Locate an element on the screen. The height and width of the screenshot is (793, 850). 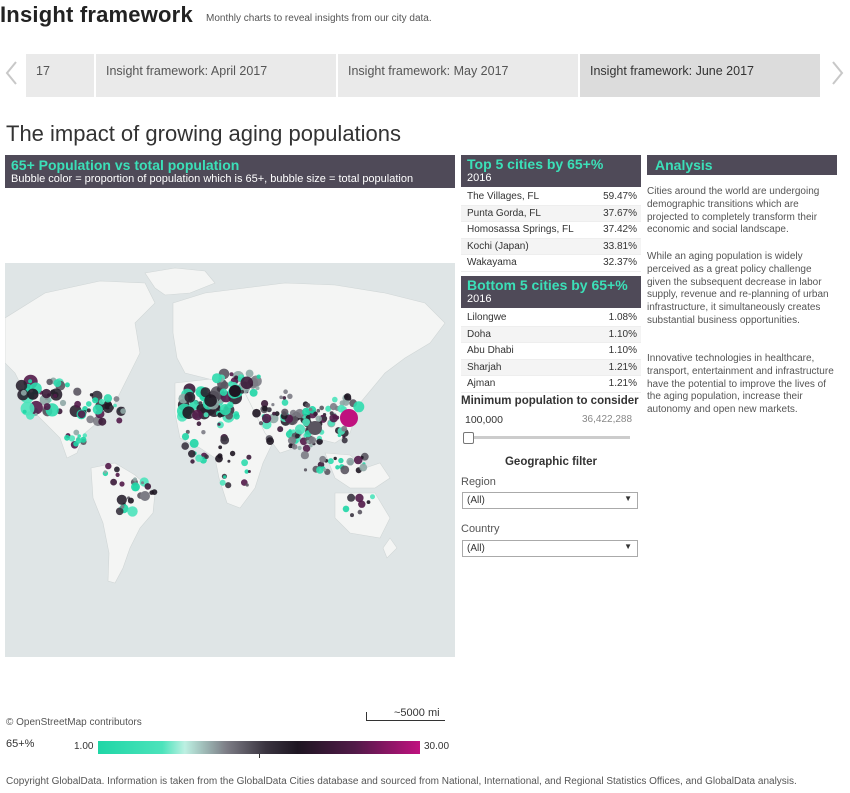
tab-may-2017: Insight framework: May 2017 is located at coordinates (458, 75).